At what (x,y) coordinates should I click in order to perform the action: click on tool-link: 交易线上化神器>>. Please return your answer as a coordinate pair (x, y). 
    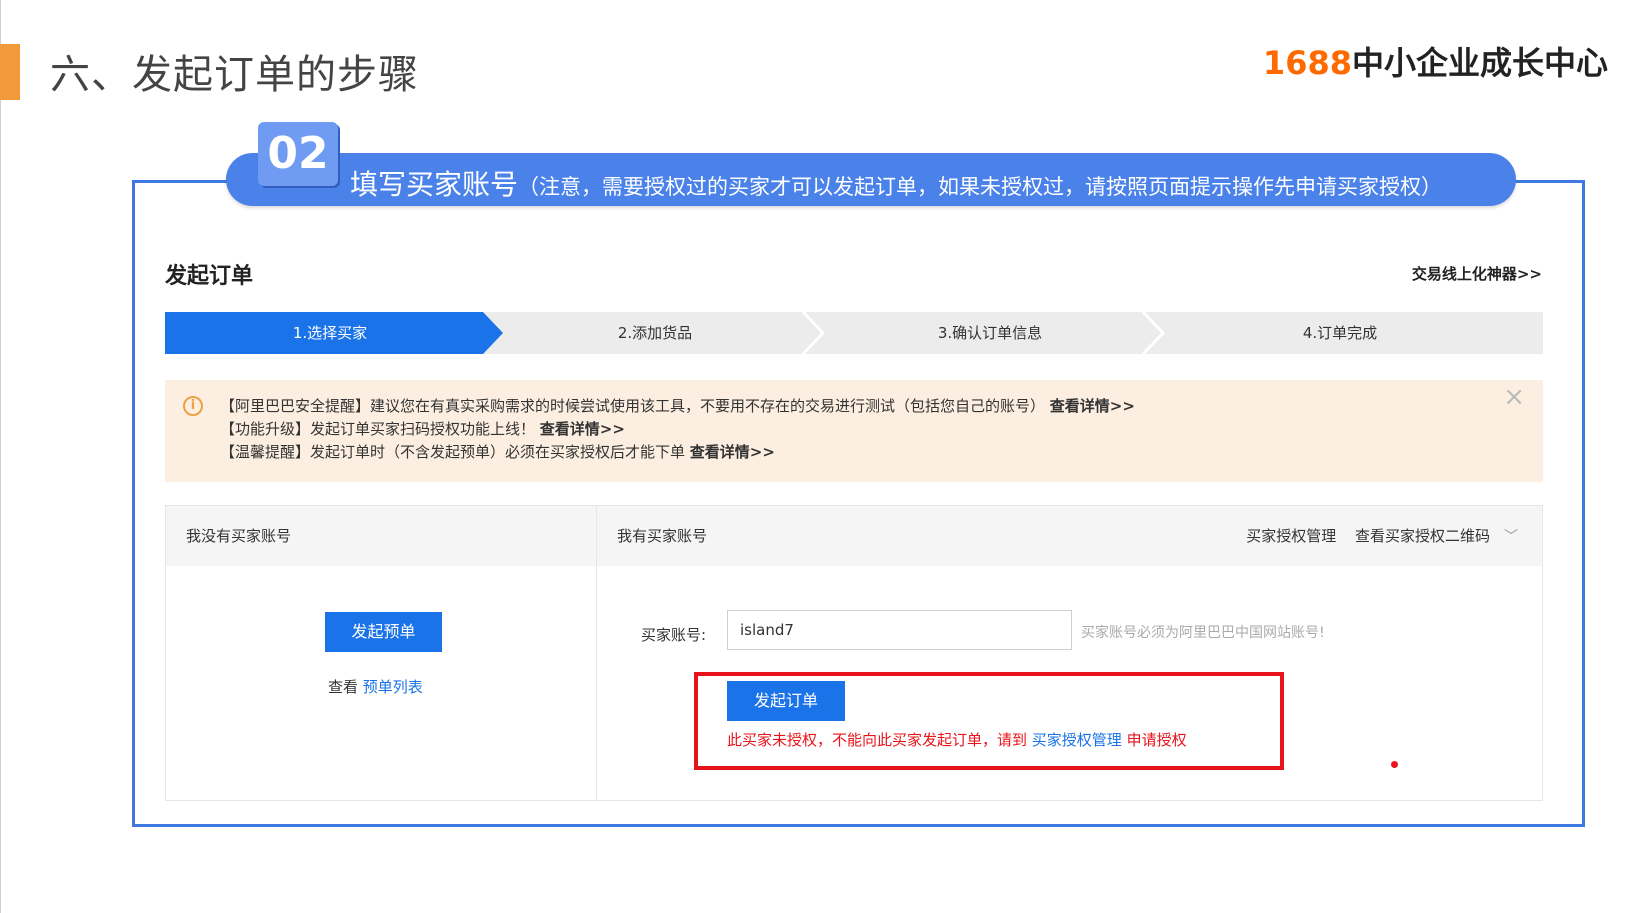
    Looking at the image, I should click on (1477, 273).